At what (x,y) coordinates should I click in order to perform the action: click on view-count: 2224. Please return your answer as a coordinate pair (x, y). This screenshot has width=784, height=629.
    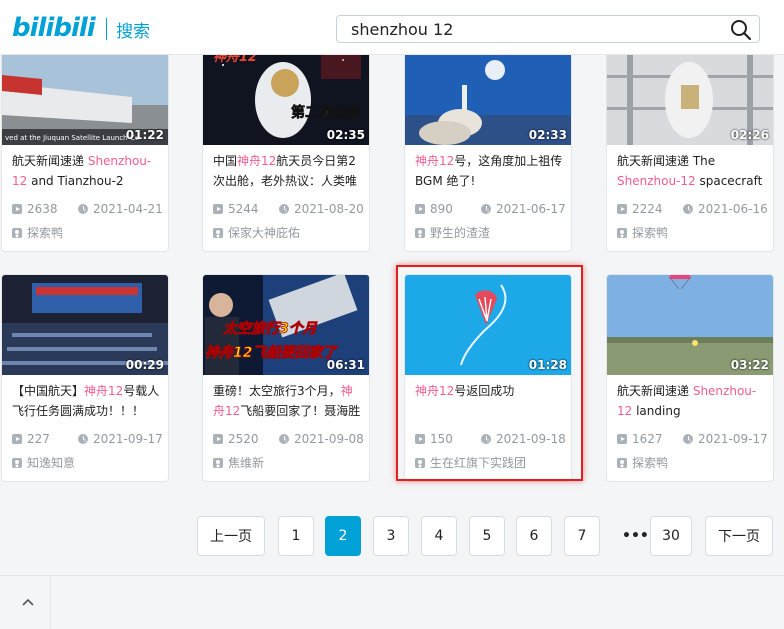
    Looking at the image, I should click on (647, 209).